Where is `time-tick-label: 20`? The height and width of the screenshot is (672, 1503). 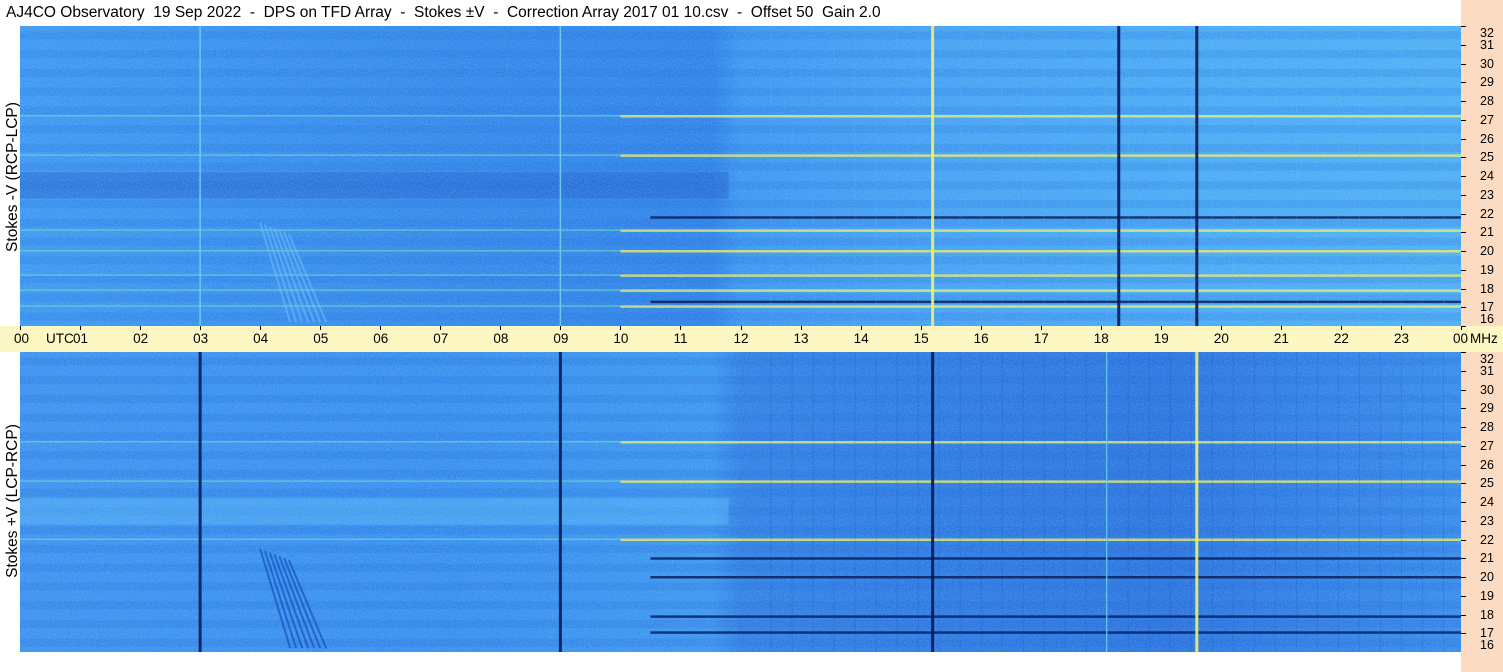
time-tick-label: 20 is located at coordinates (1221, 338).